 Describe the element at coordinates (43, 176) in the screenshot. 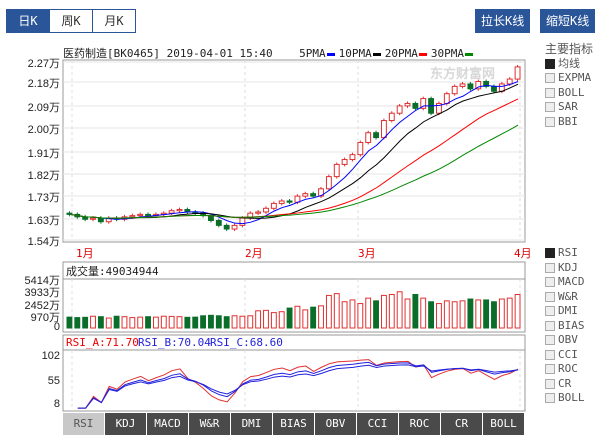

I see `price-tick: 1.82万` at that location.